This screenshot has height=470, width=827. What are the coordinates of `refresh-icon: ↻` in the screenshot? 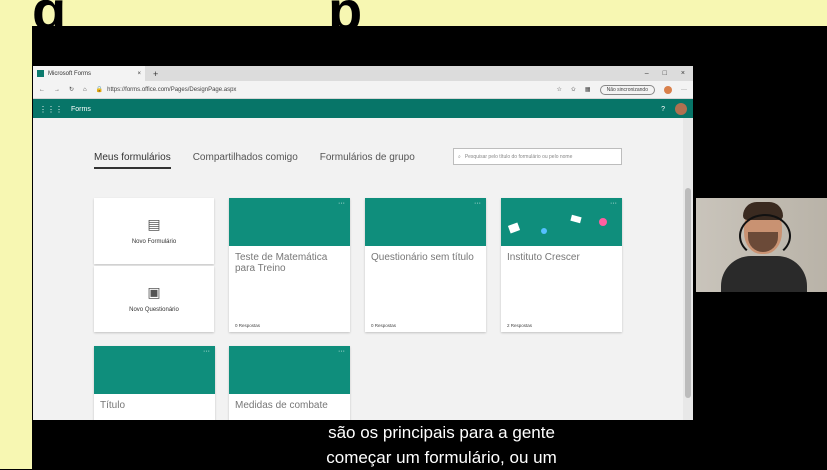 It's located at (71, 89).